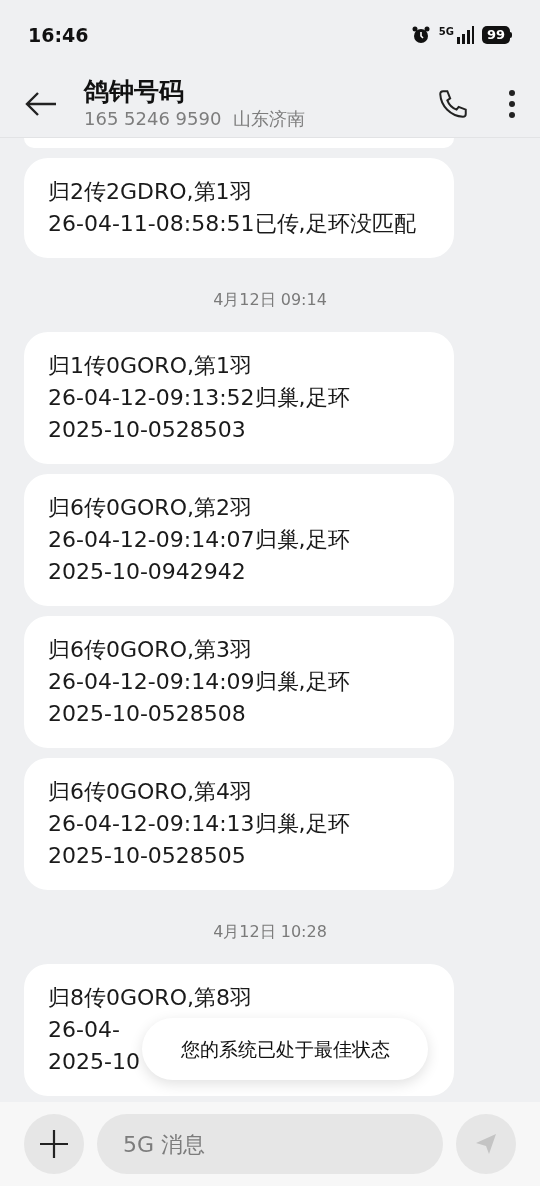 This screenshot has height=1186, width=540. Describe the element at coordinates (147, 430) in the screenshot. I see `message-text: 2025-10-0528503` at that location.